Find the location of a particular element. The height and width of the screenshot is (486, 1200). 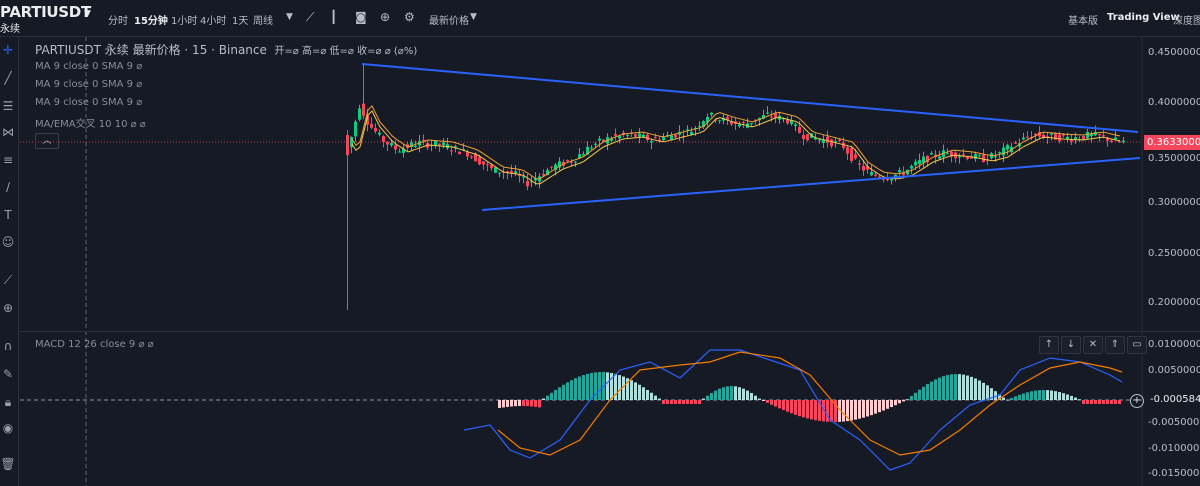

lower-trendline is located at coordinates (811, 184).